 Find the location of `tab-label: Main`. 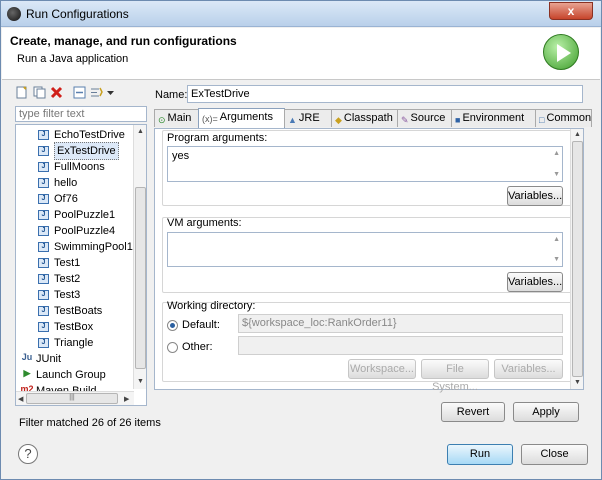

tab-label: Main is located at coordinates (179, 118).